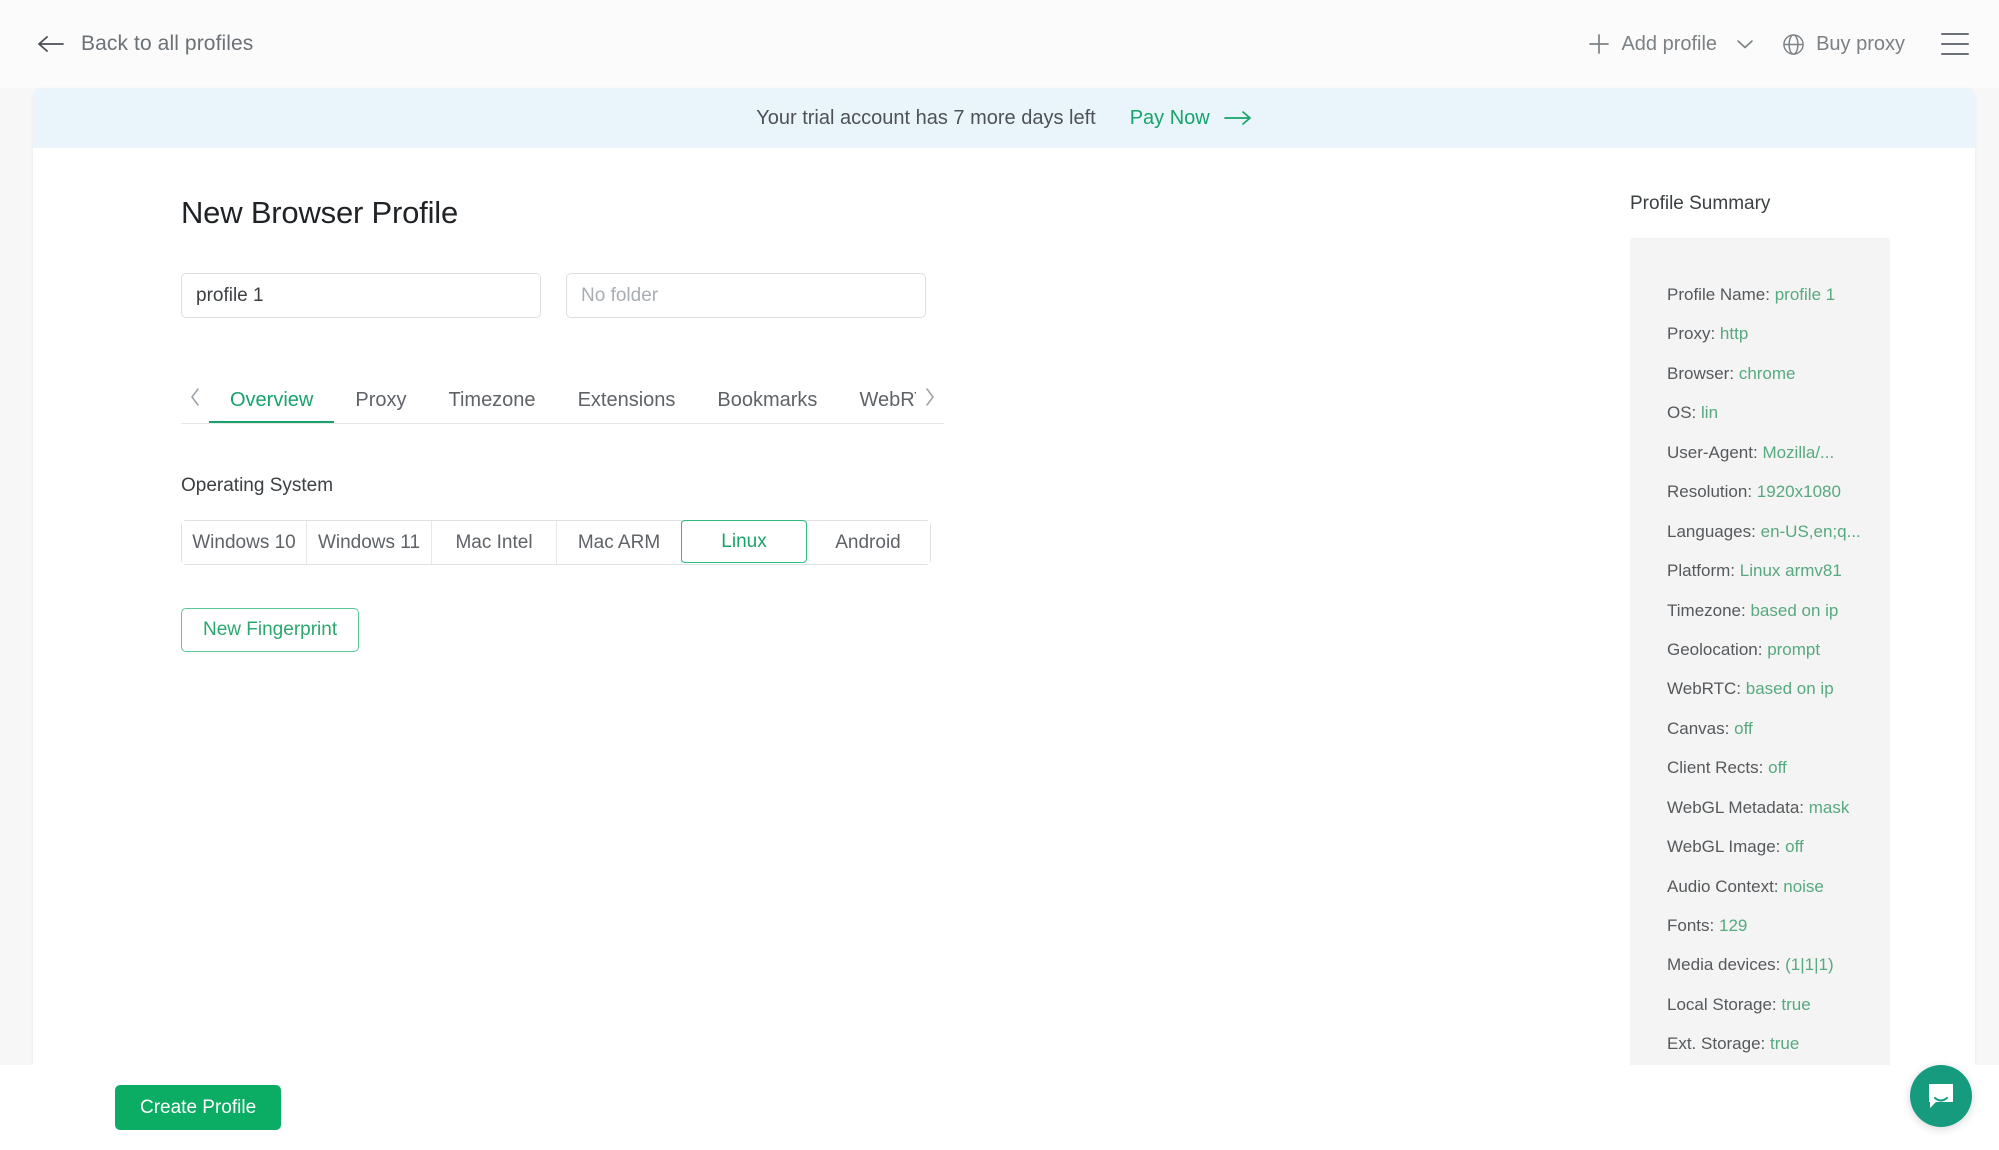 The image size is (1999, 1150). Describe the element at coordinates (270, 630) in the screenshot. I see `new-fingerprint-button: New Fingerprint` at that location.